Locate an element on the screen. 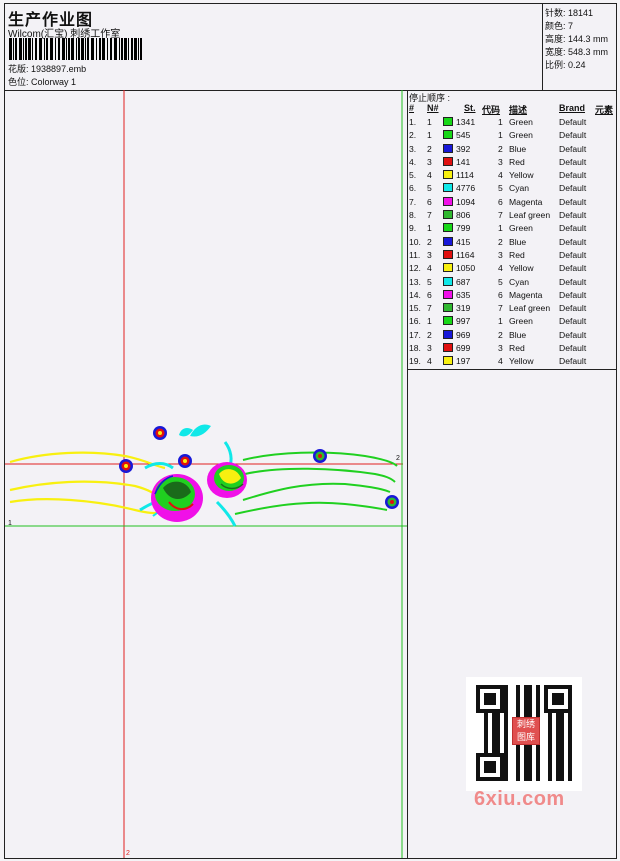  colorway: 色位: Colorway 1 is located at coordinates (42, 81).